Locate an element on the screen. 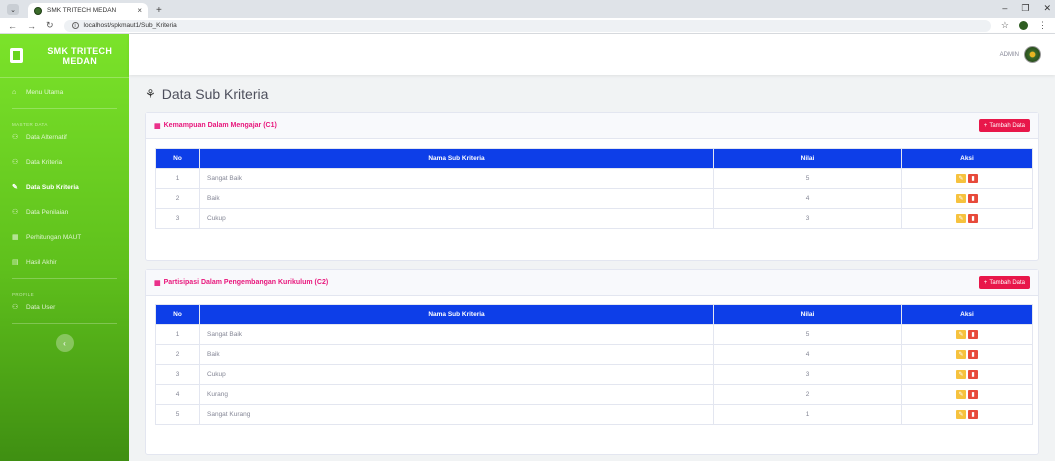 Image resolution: width=1055 pixels, height=461 pixels. sidebar-item-data-penilaian: ⚇ Data Penilaian is located at coordinates (64, 212).